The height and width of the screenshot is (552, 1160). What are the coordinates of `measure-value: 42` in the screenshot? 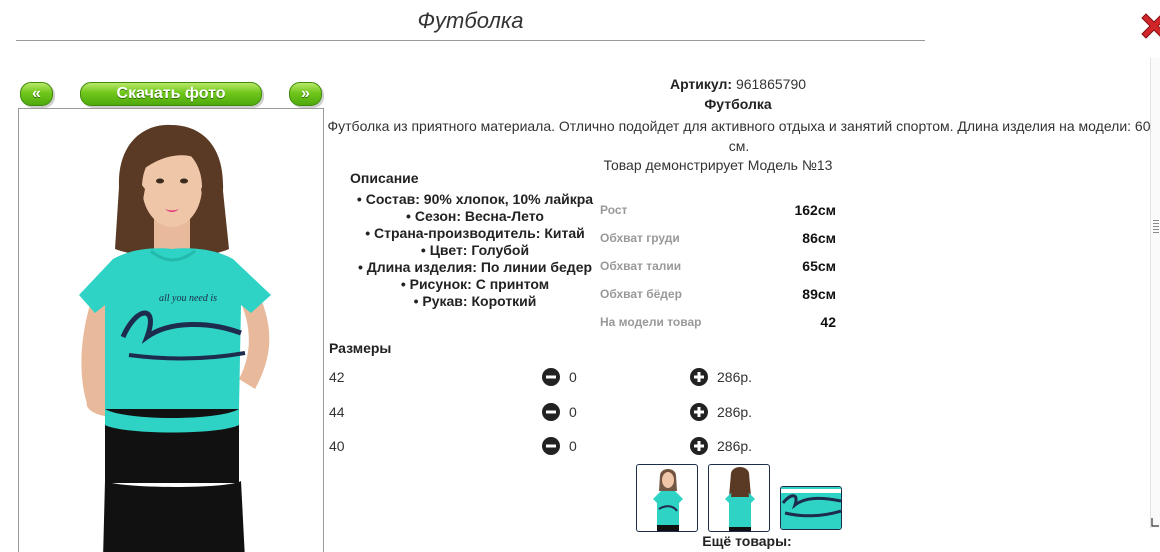 It's located at (828, 322).